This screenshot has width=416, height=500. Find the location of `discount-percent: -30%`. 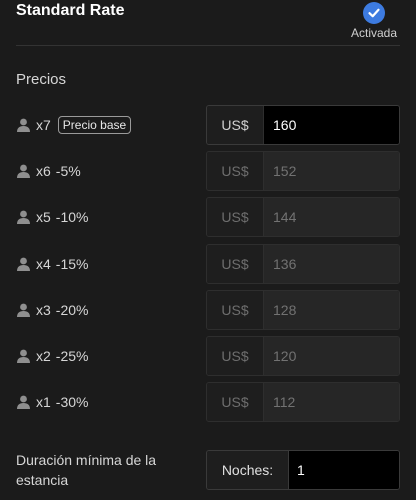

discount-percent: -30% is located at coordinates (72, 402).